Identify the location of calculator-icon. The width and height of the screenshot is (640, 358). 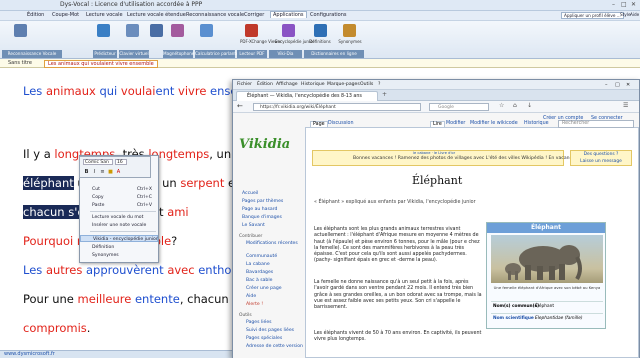
(206, 30).